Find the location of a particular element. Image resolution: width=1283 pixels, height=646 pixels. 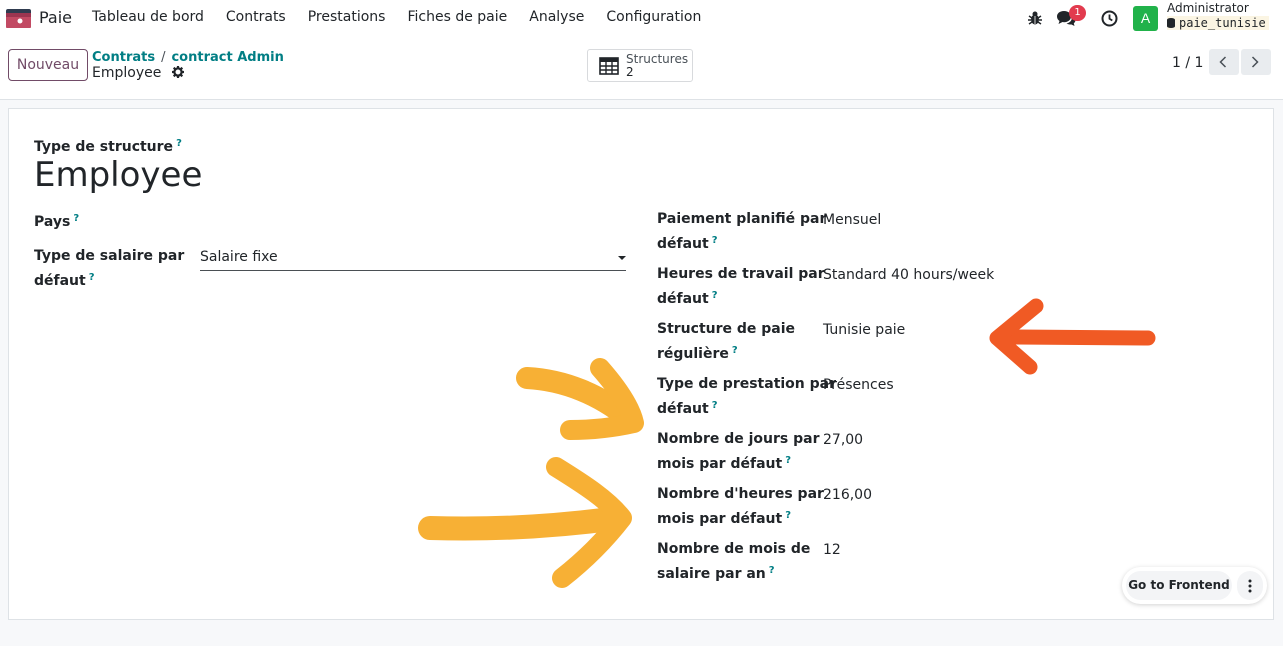

default-wage-type-label: Type de salaire par défaut? is located at coordinates (109, 269).